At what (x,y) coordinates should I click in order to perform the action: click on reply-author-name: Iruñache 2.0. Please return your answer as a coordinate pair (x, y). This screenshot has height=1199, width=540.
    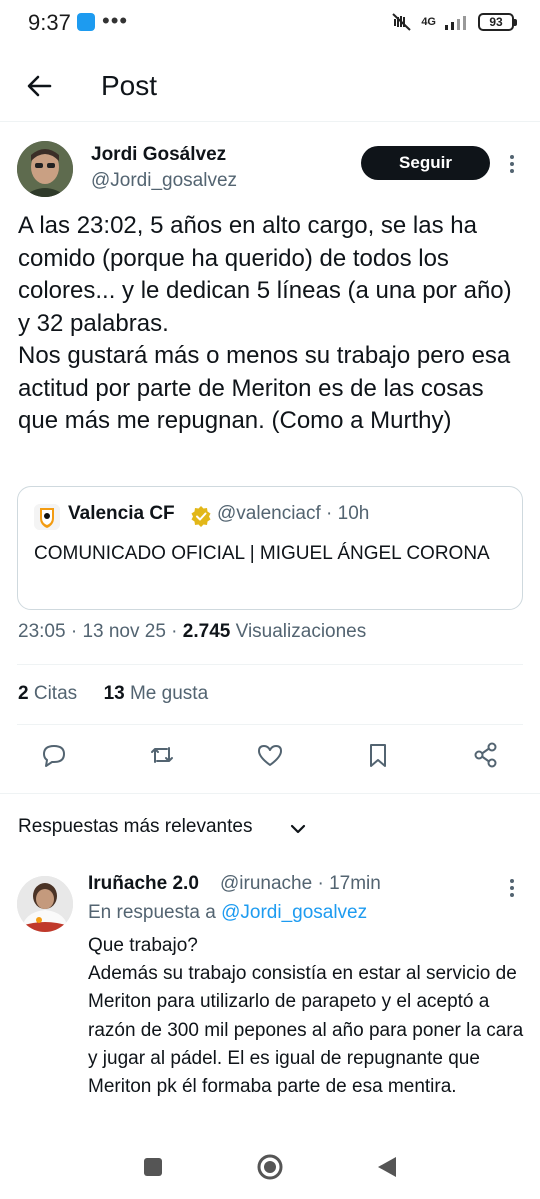
    Looking at the image, I should click on (143, 884).